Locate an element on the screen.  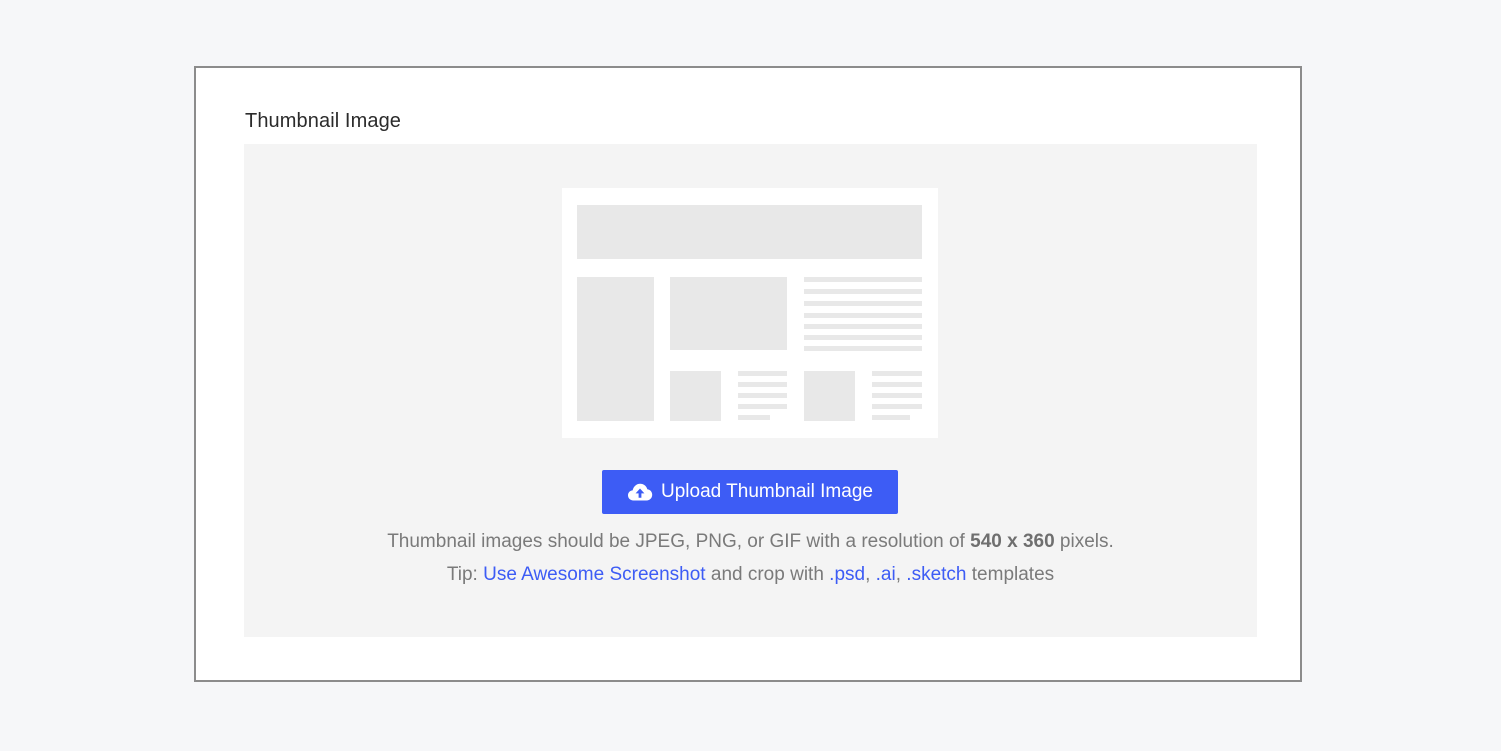
requirements-suffix: pixels. is located at coordinates (1084, 541).